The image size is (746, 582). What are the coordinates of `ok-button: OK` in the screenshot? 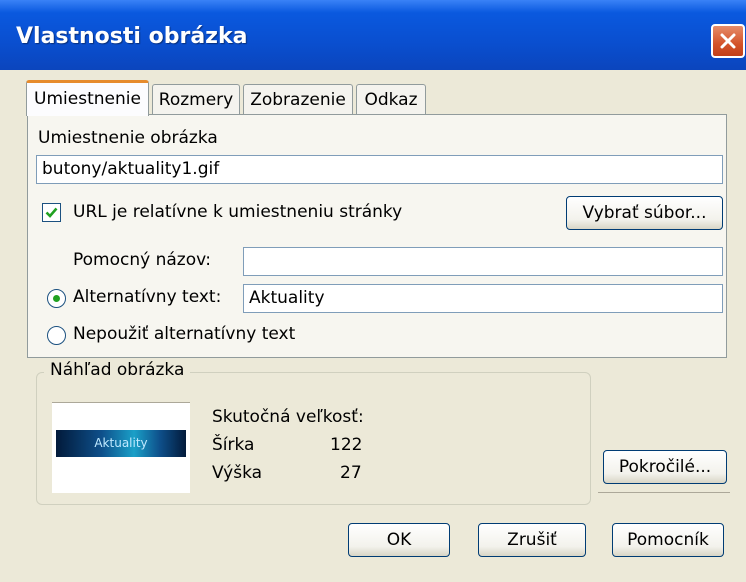 It's located at (399, 540).